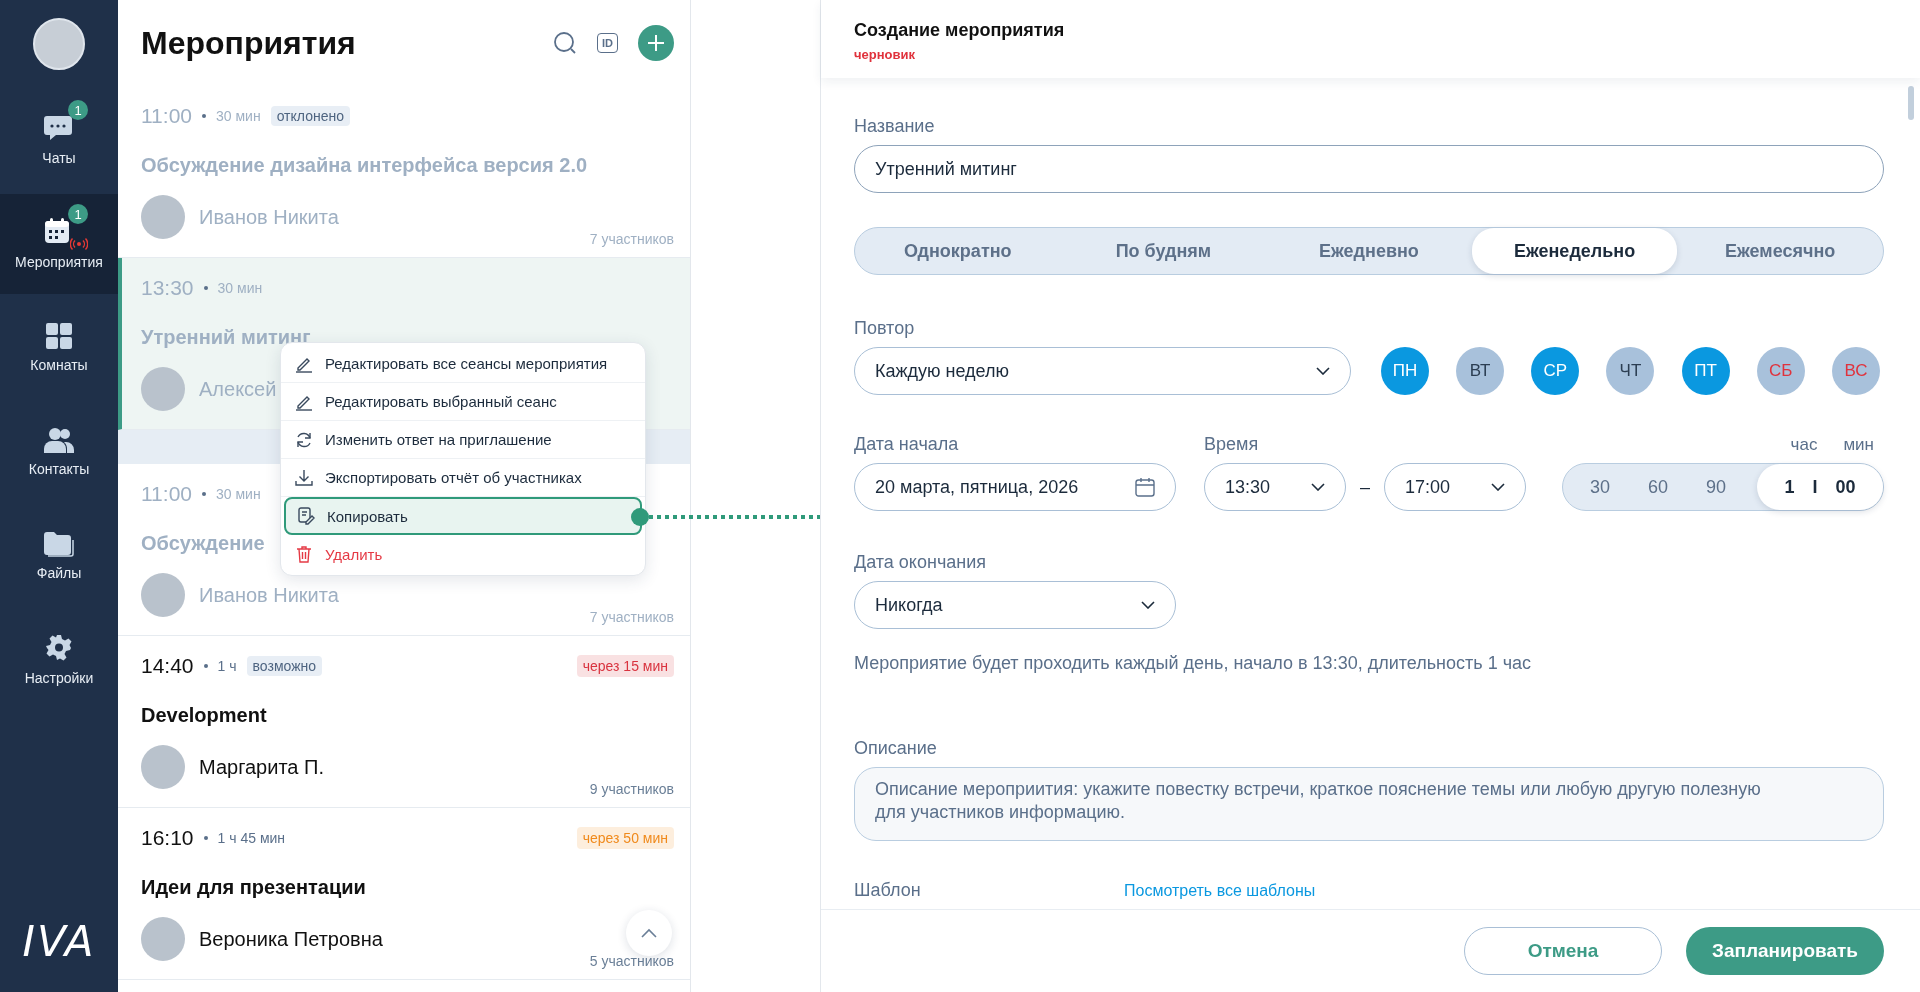  I want to click on event-time: 13:30, so click(167, 288).